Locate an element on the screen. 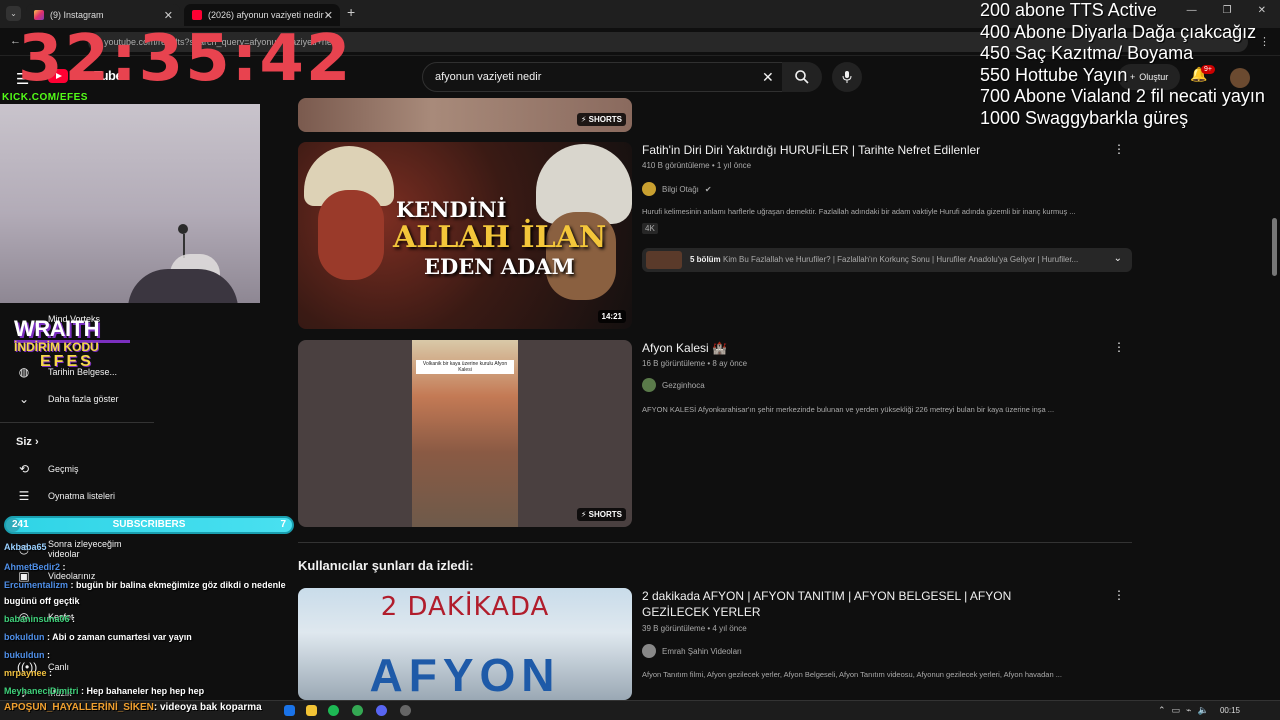 This screenshot has width=1280, height=720. chat-text: : Abi o zaman cumartesi var yayın is located at coordinates (119, 637).